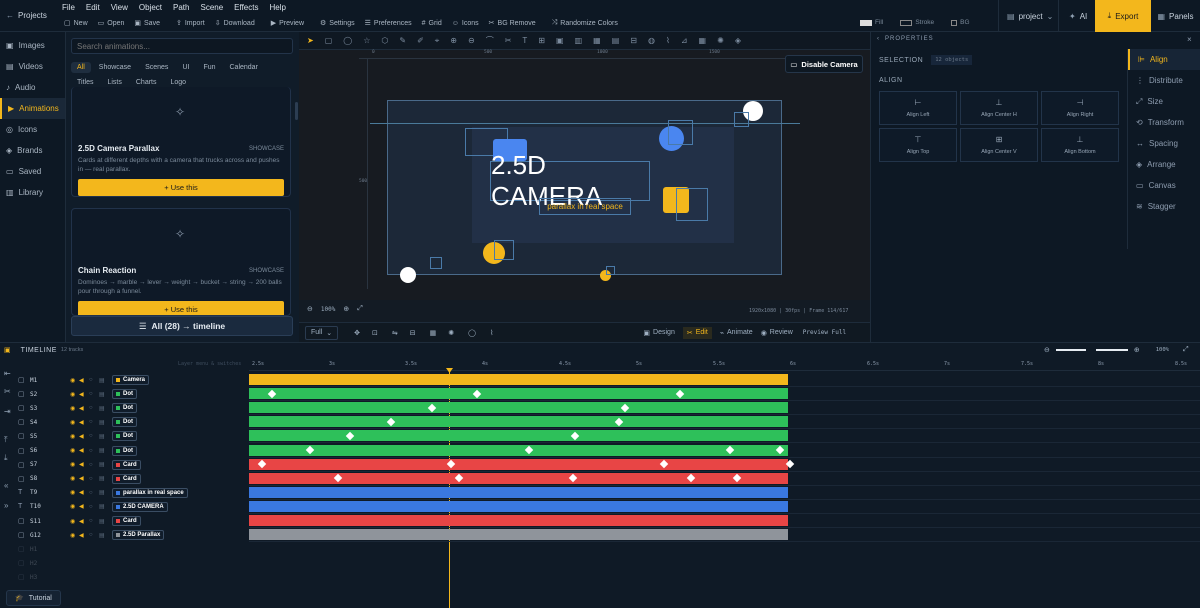  What do you see at coordinates (1175, 16) in the screenshot?
I see `panels-button: ▦ Panels` at bounding box center [1175, 16].